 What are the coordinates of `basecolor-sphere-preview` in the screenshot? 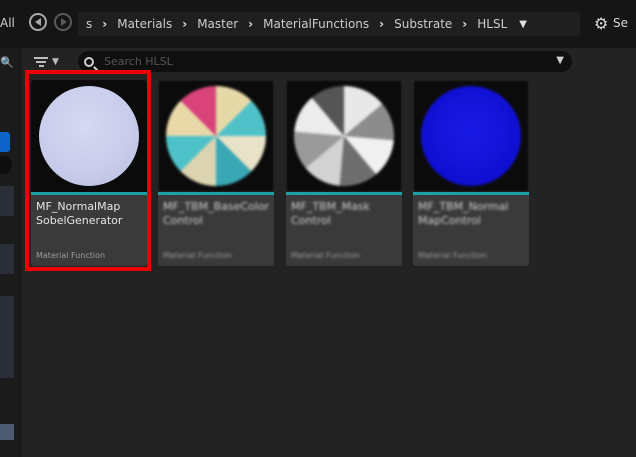 It's located at (216, 136).